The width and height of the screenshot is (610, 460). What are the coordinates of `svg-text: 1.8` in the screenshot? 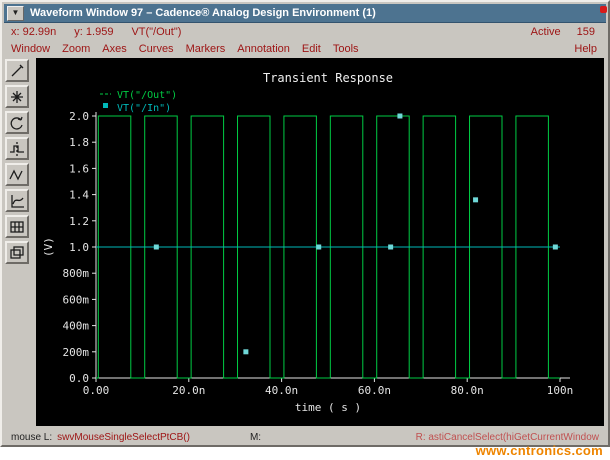 It's located at (79, 142).